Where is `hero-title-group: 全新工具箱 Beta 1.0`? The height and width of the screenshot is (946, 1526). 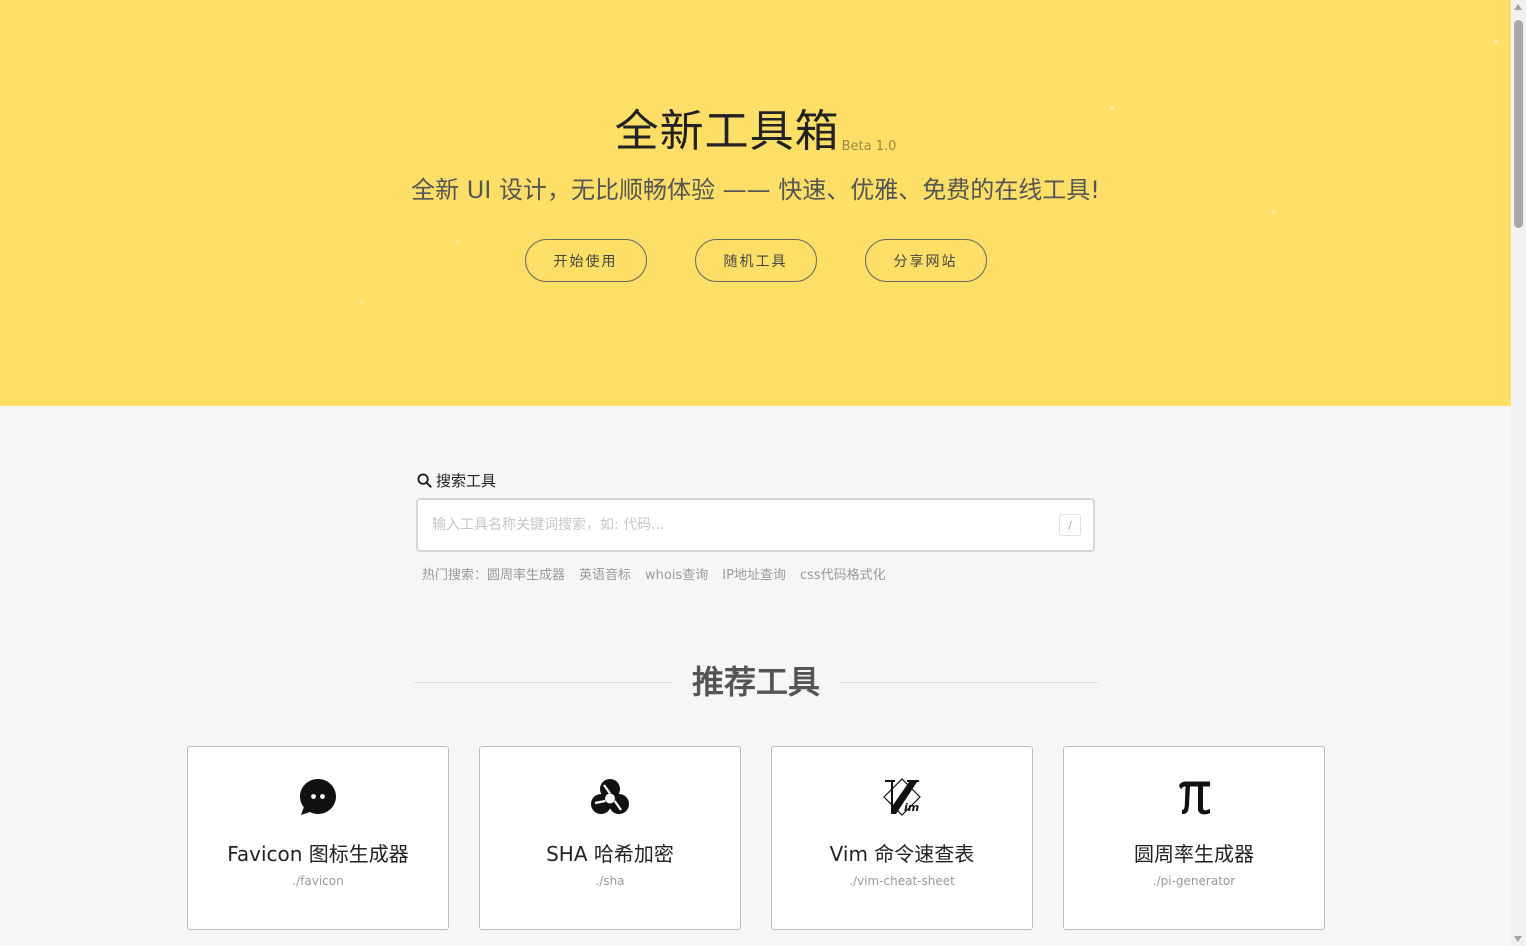 hero-title-group: 全新工具箱 Beta 1.0 is located at coordinates (755, 132).